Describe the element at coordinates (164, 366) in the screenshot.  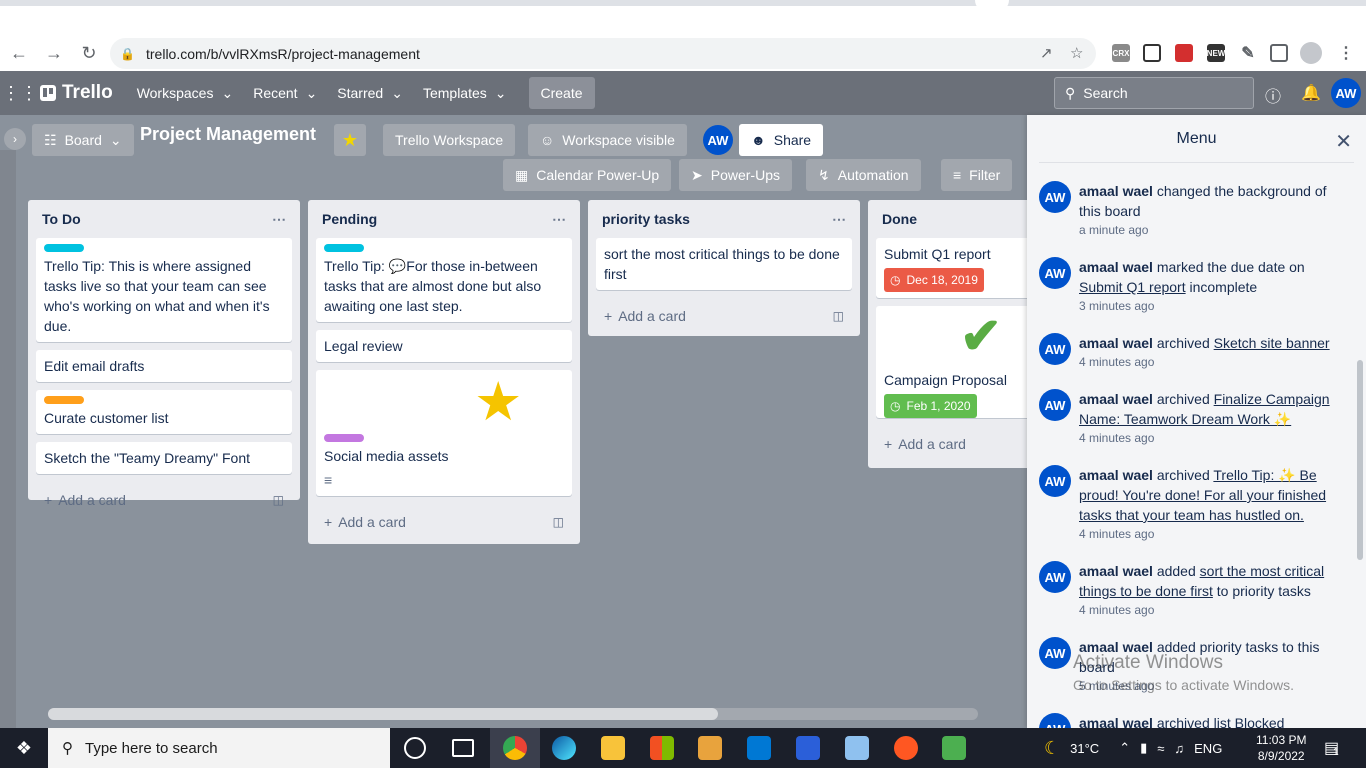
I see `list-card: Edit email drafts` at that location.